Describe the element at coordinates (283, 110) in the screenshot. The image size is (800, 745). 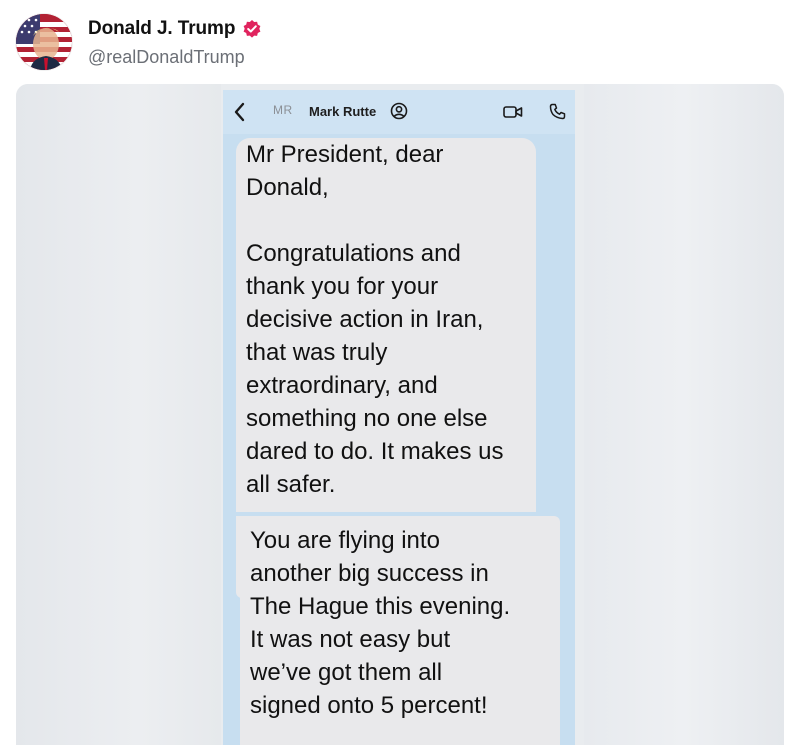
I see `contact-initials: MR` at that location.